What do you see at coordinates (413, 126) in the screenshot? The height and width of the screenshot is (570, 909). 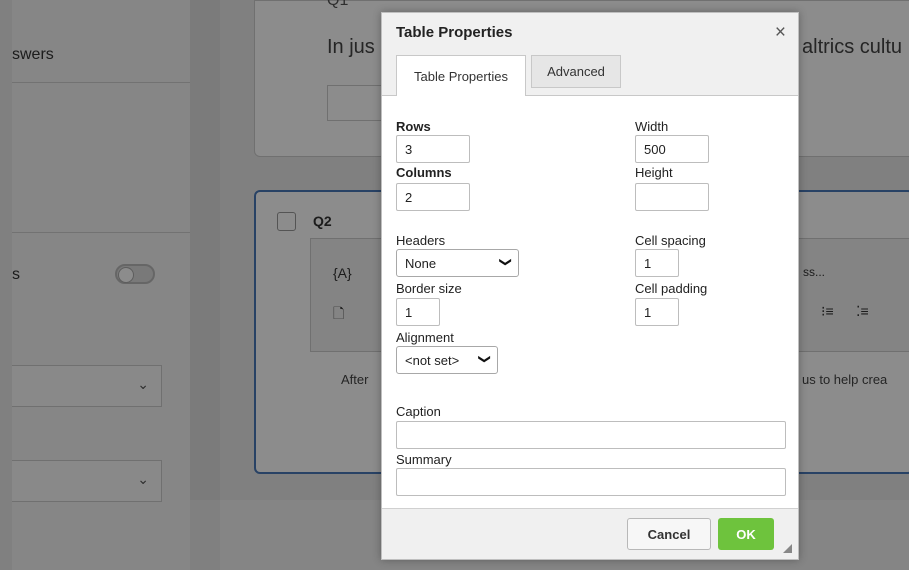 I see `rows-label: Rows` at bounding box center [413, 126].